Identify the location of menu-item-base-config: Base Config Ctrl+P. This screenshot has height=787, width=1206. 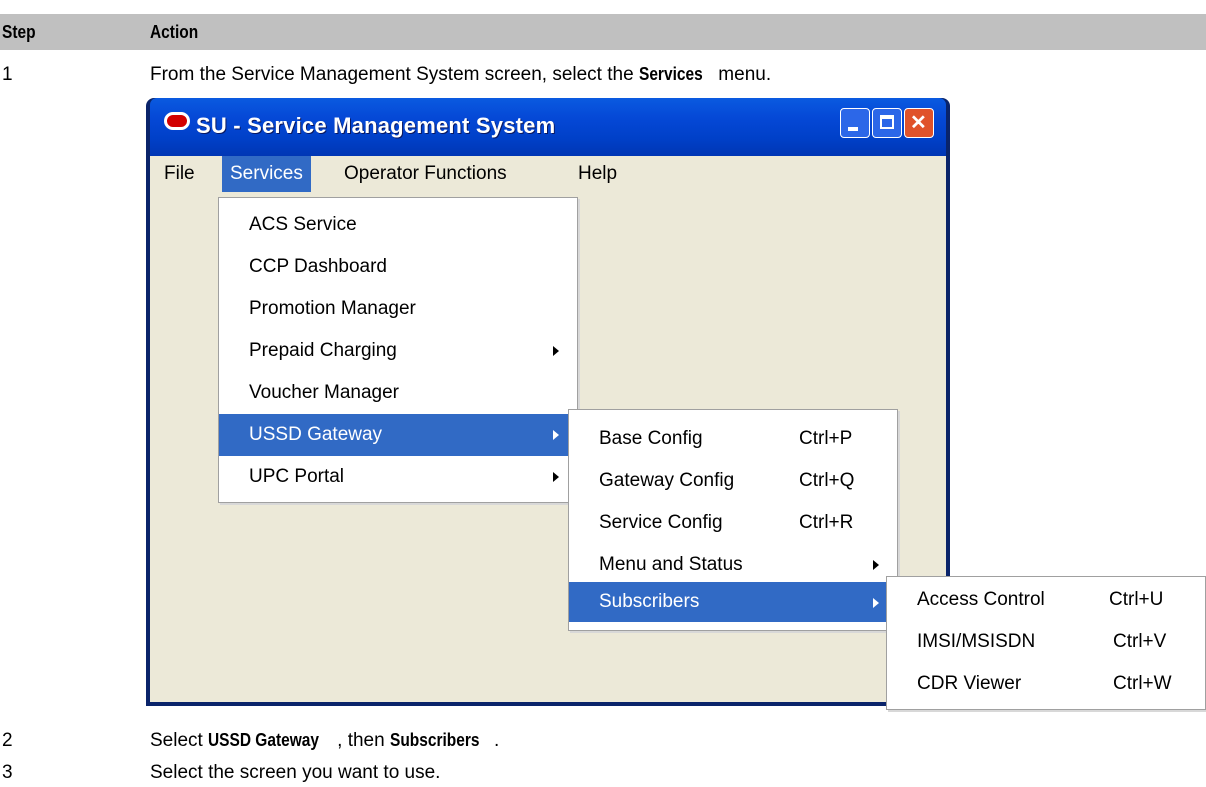
(733, 439).